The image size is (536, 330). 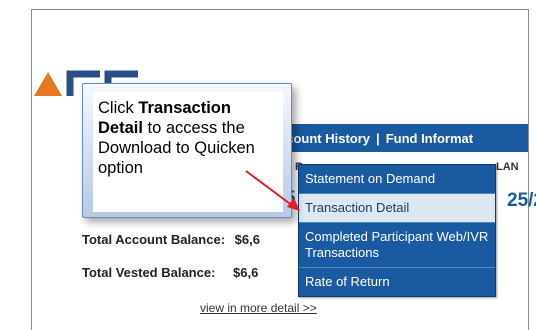 What do you see at coordinates (272, 190) in the screenshot?
I see `pointer-arrow` at bounding box center [272, 190].